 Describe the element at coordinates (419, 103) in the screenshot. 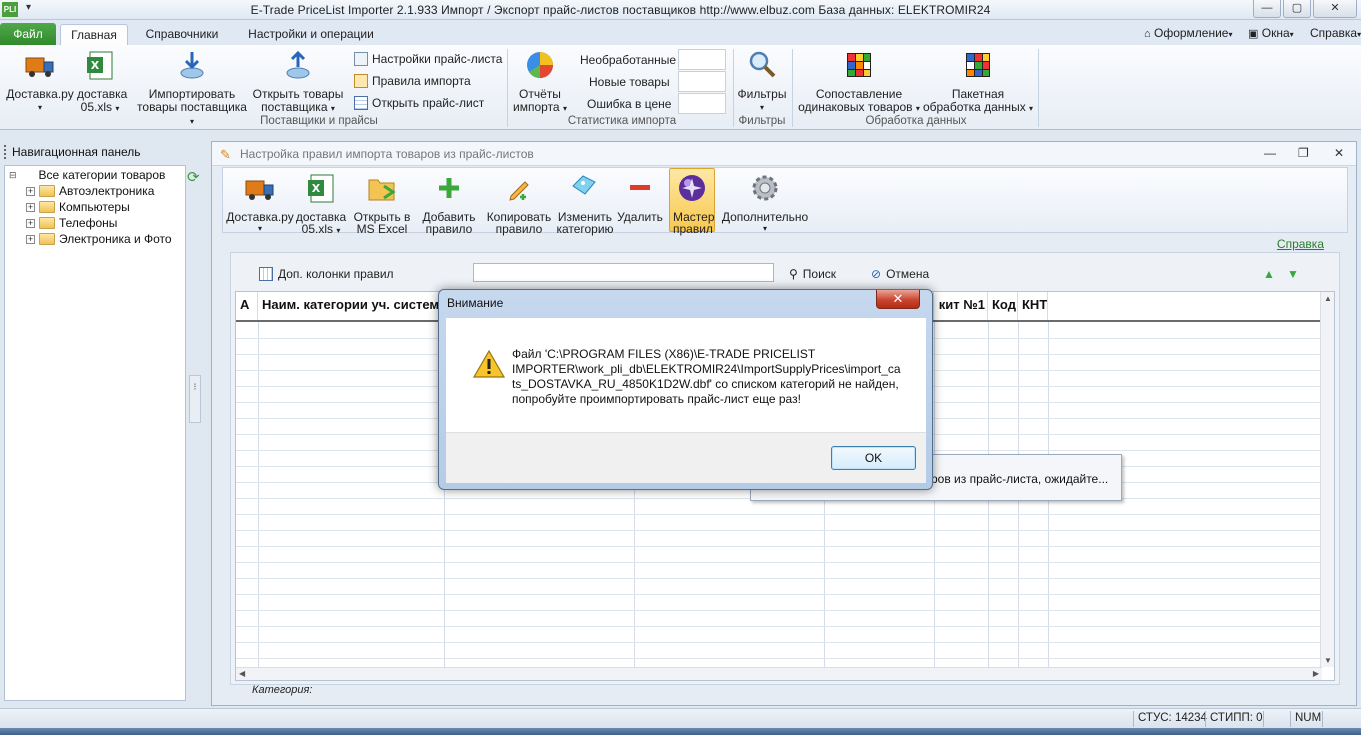

I see `open-pricelist-button: Открыть прайс-лист` at that location.